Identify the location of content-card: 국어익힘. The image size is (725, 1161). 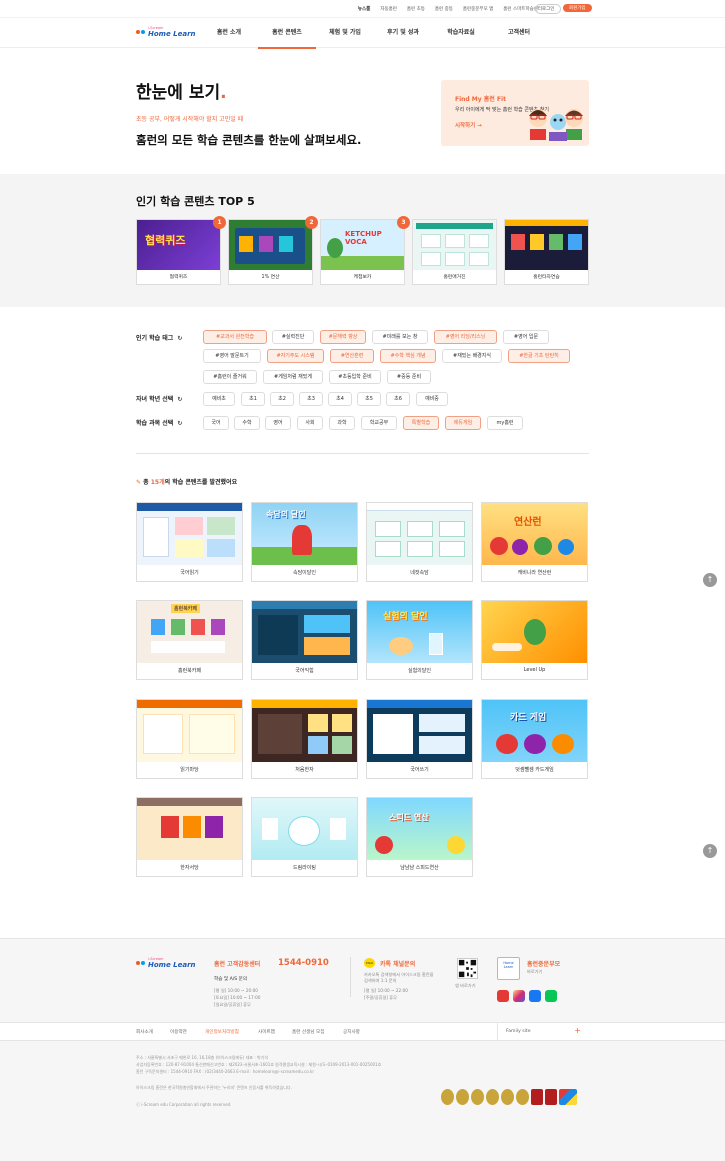
(304, 640).